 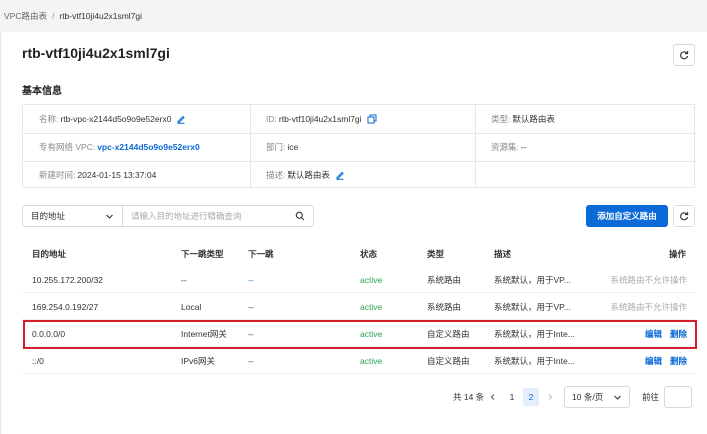 What do you see at coordinates (369, 254) in the screenshot?
I see `col-header-status: 状态` at bounding box center [369, 254].